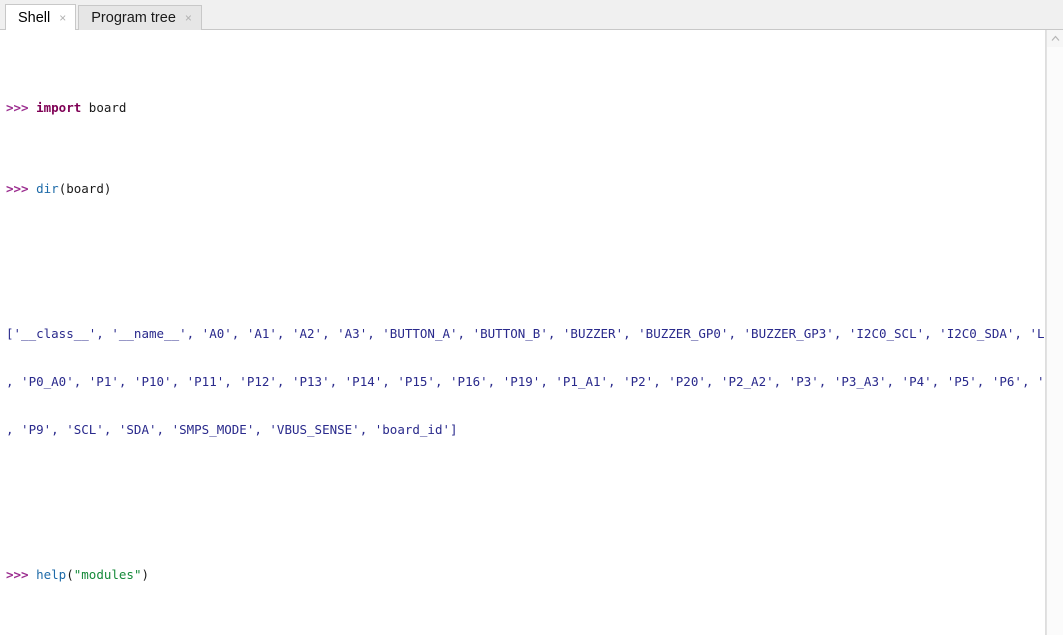 This screenshot has height=635, width=1063. What do you see at coordinates (531, 15) in the screenshot?
I see `tab-bar: Shell × Program tree ×` at bounding box center [531, 15].